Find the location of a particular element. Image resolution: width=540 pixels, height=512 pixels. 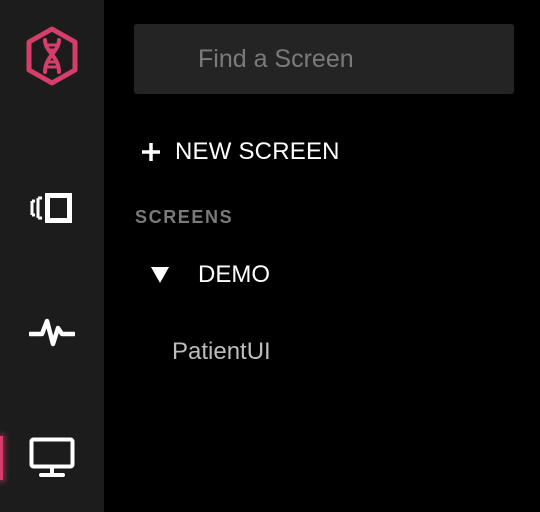

screen-group-demo: DEMO is located at coordinates (202, 275).